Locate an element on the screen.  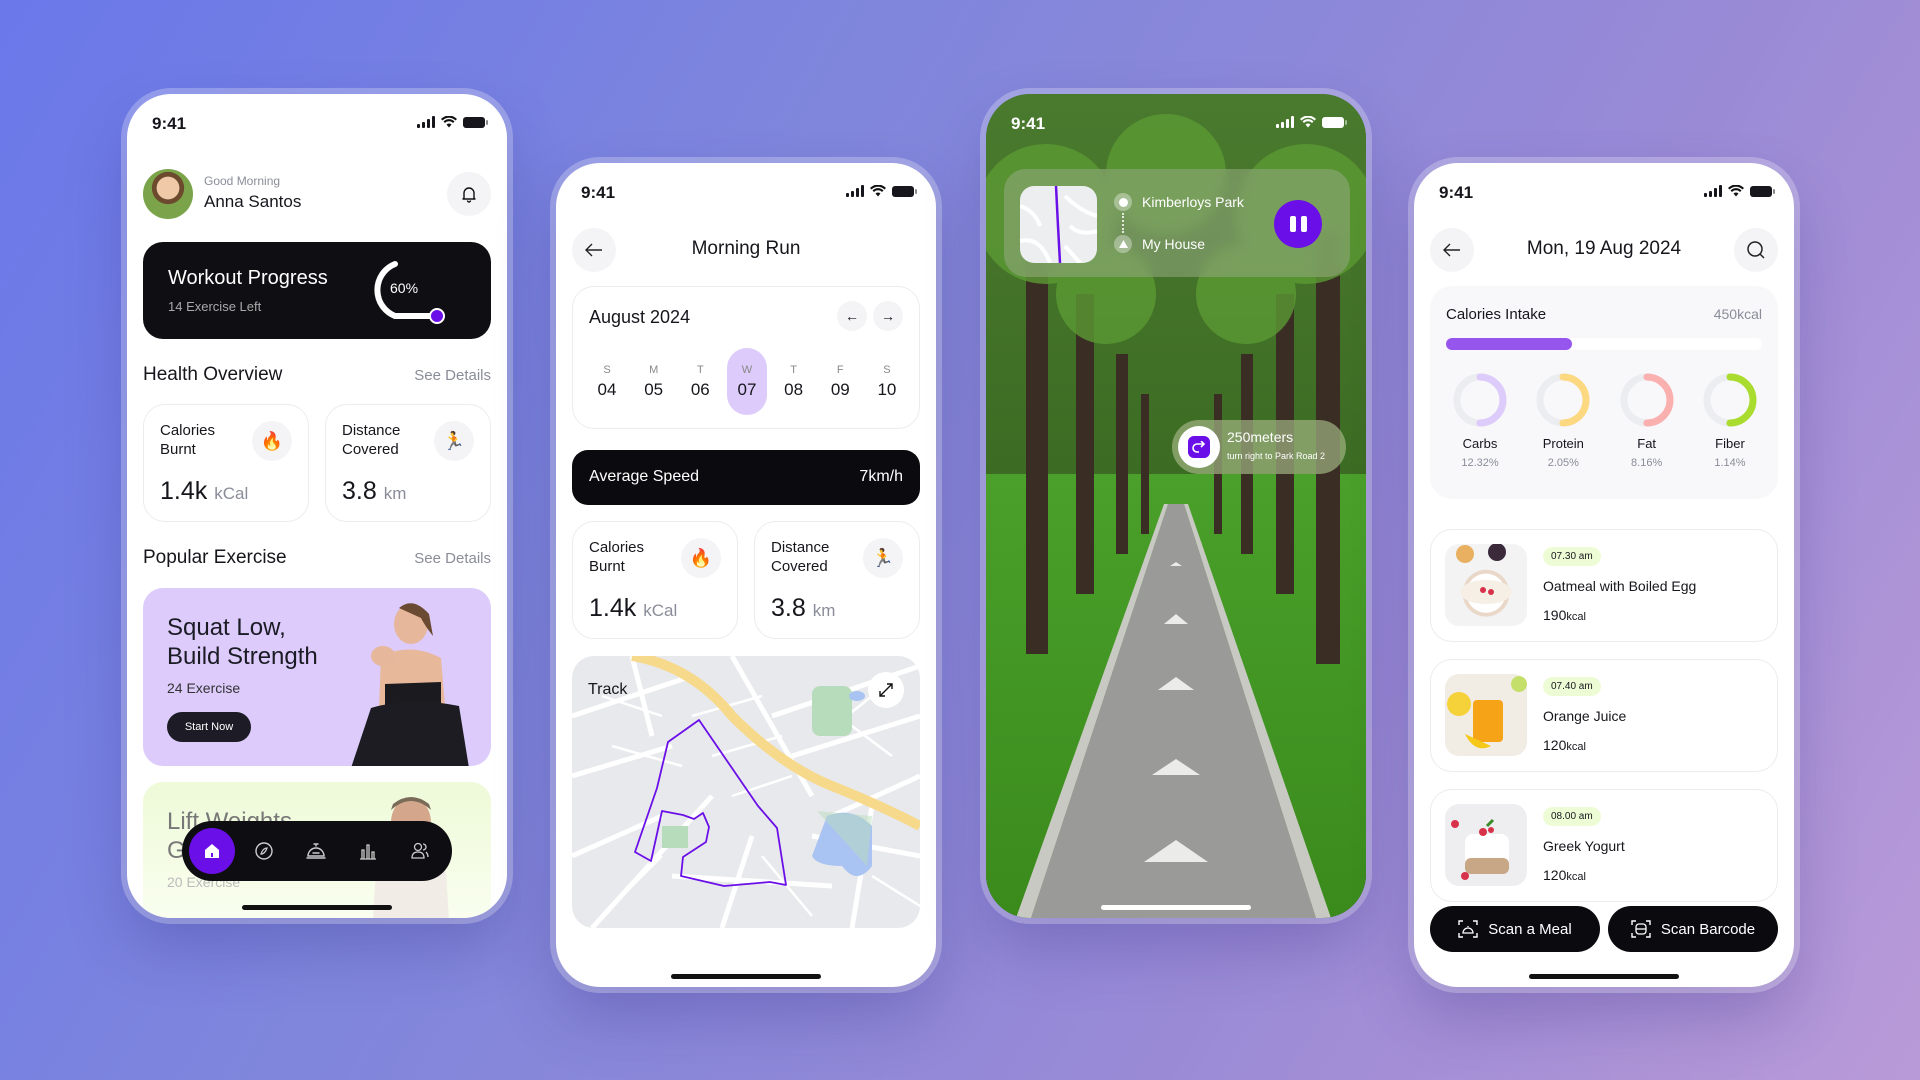
tab-explore is located at coordinates (264, 851).